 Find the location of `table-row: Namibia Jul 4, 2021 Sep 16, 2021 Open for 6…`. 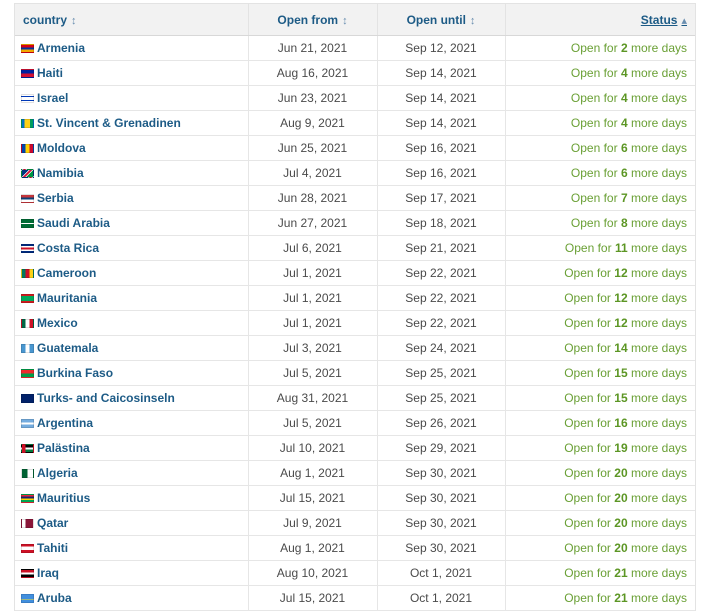

table-row: Namibia Jul 4, 2021 Sep 16, 2021 Open for 6… is located at coordinates (355, 173).